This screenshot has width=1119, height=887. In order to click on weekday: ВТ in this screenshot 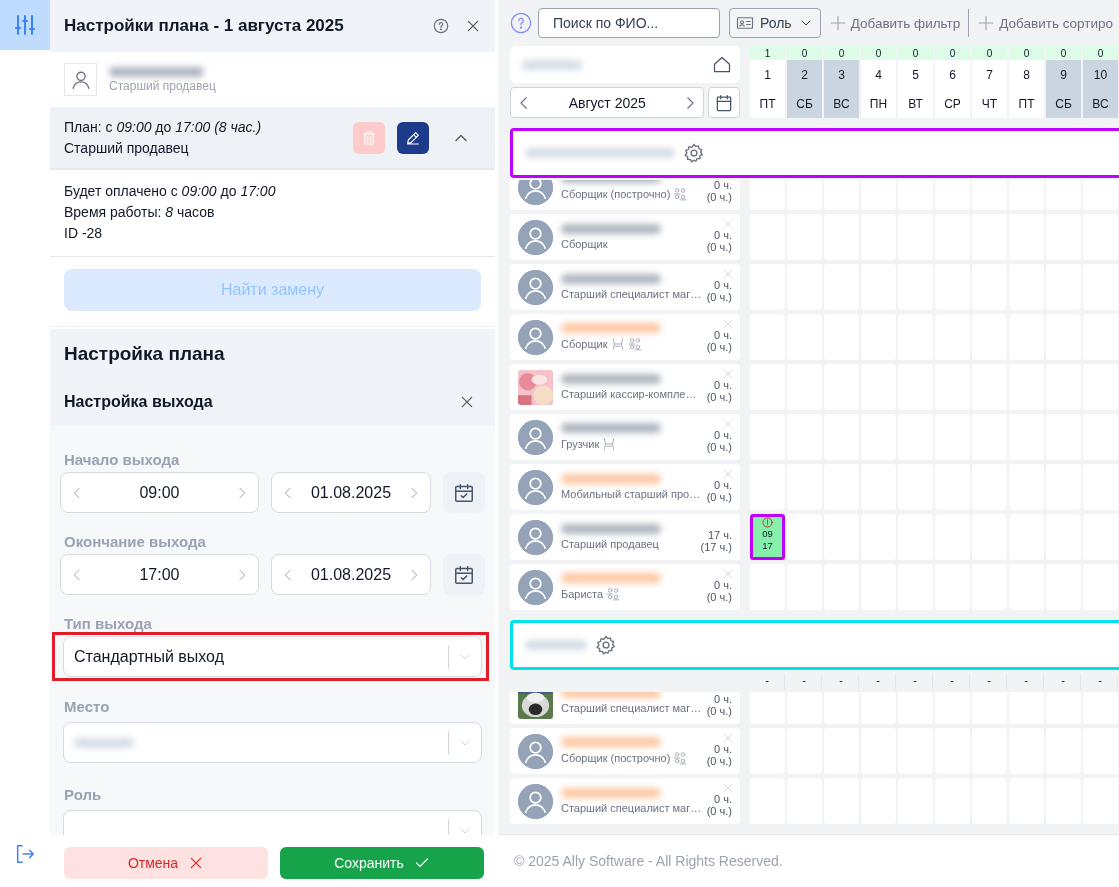, I will do `click(915, 104)`.